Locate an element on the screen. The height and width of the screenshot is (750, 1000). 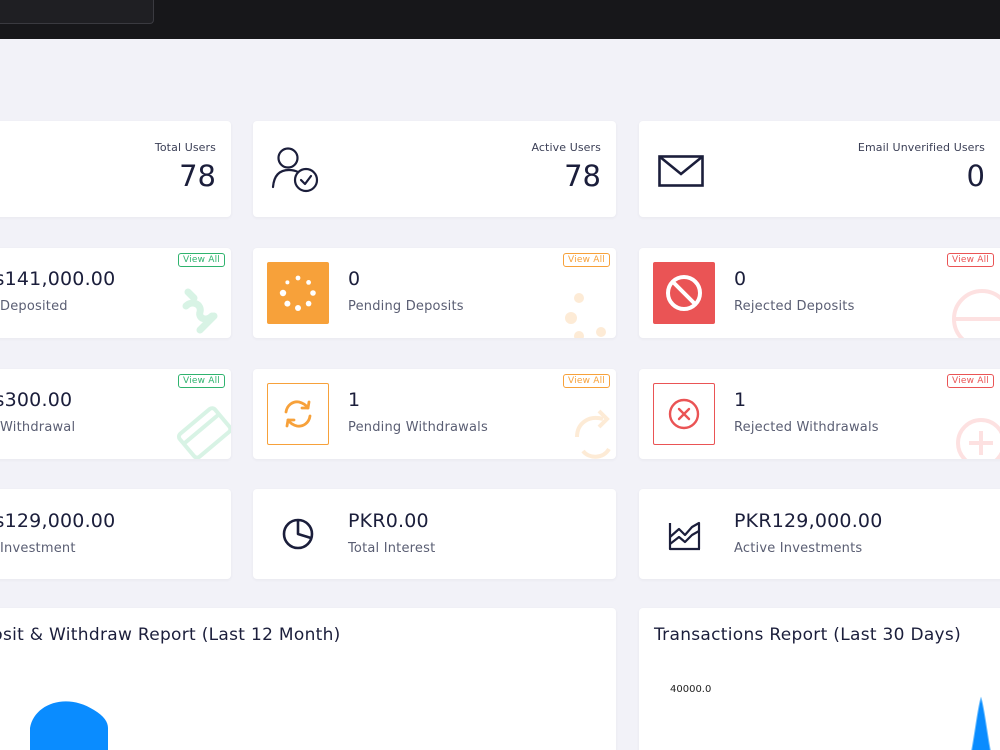
transactions-chart is located at coordinates (981, 723).